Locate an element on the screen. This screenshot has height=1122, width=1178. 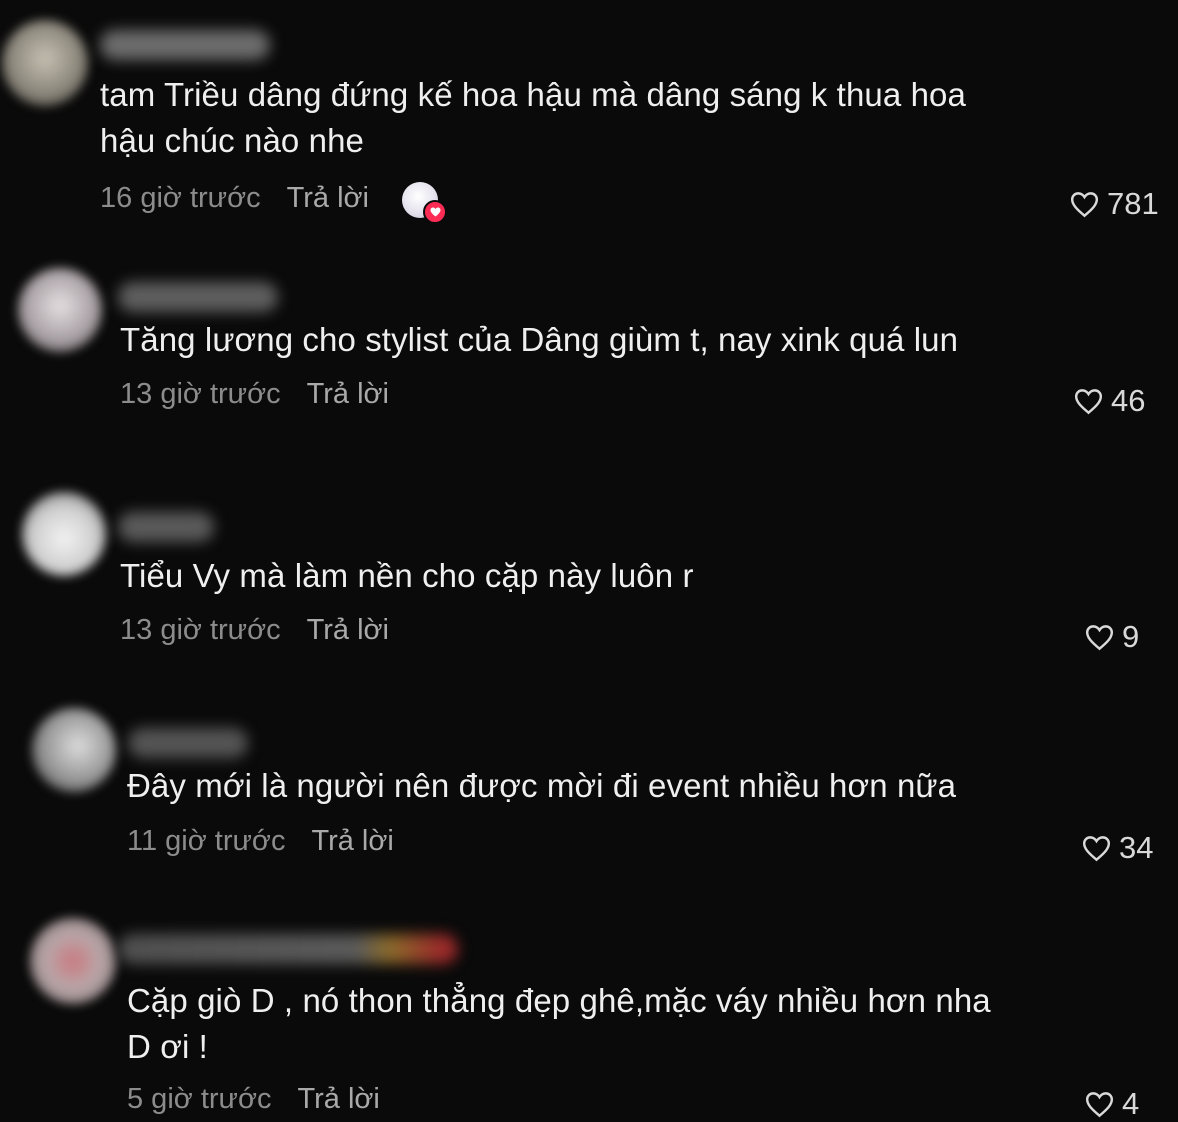
heart-badge-icon is located at coordinates (435, 212).